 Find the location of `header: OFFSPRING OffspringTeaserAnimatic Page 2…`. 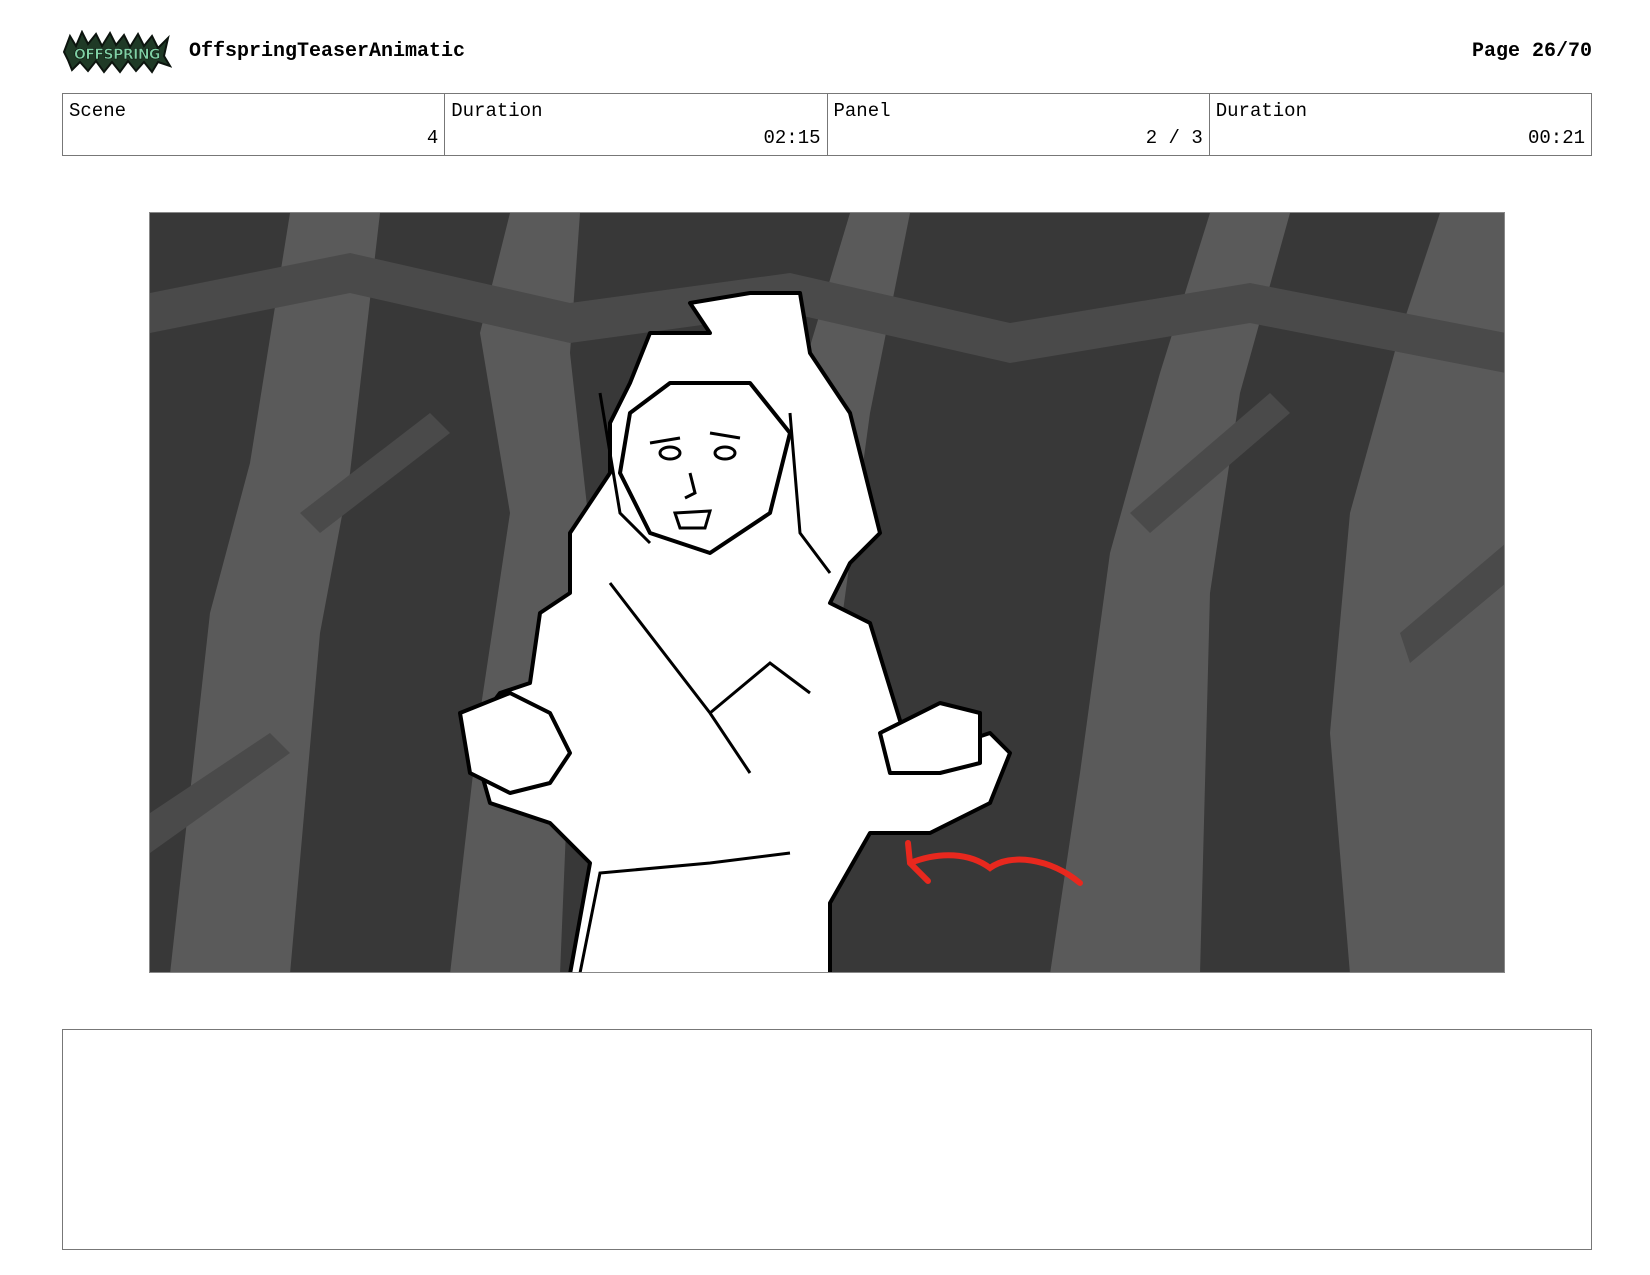

header: OFFSPRING OffspringTeaserAnimatic Page 2… is located at coordinates (827, 52).